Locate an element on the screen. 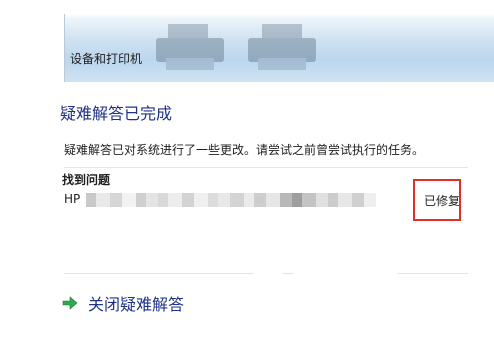 Image resolution: width=494 pixels, height=338 pixels. close-troubleshooter-link: 关闭疑难解答 is located at coordinates (123, 303).